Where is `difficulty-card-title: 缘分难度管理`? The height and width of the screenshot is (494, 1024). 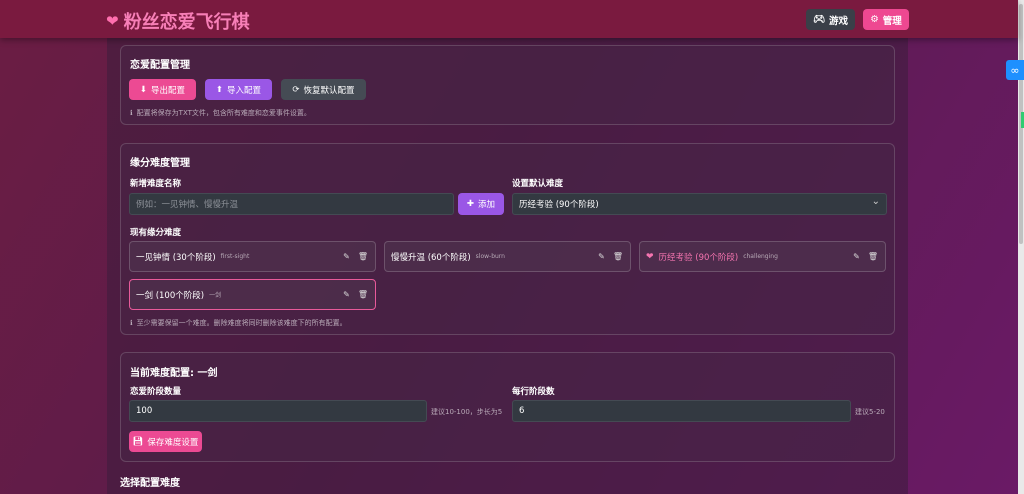
difficulty-card-title: 缘分难度管理 is located at coordinates (160, 163).